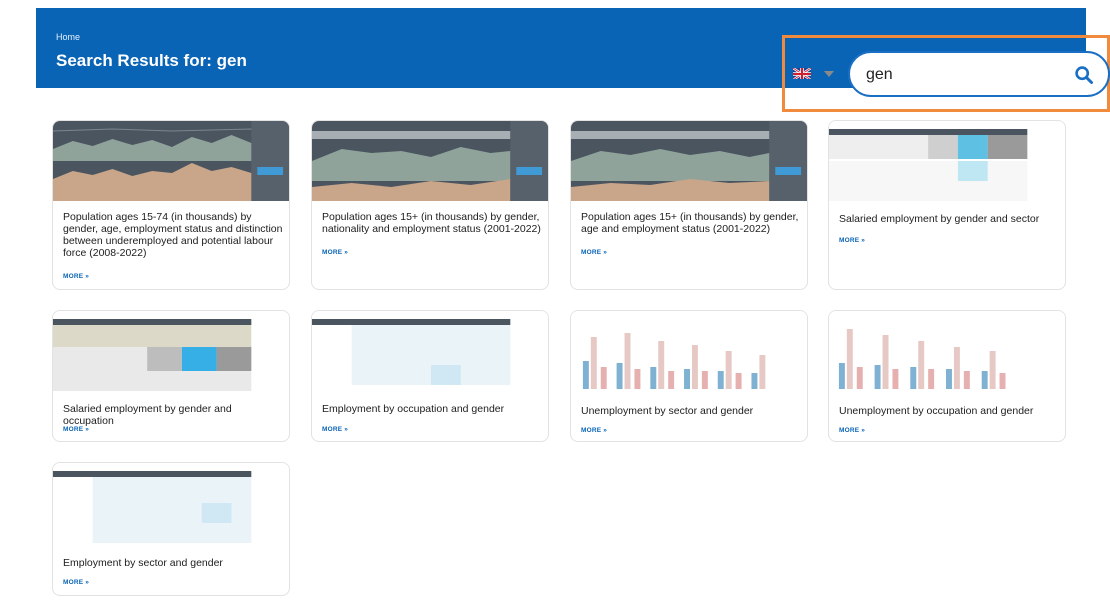  What do you see at coordinates (433, 409) in the screenshot?
I see `card-title: Employment by occupation and gender` at bounding box center [433, 409].